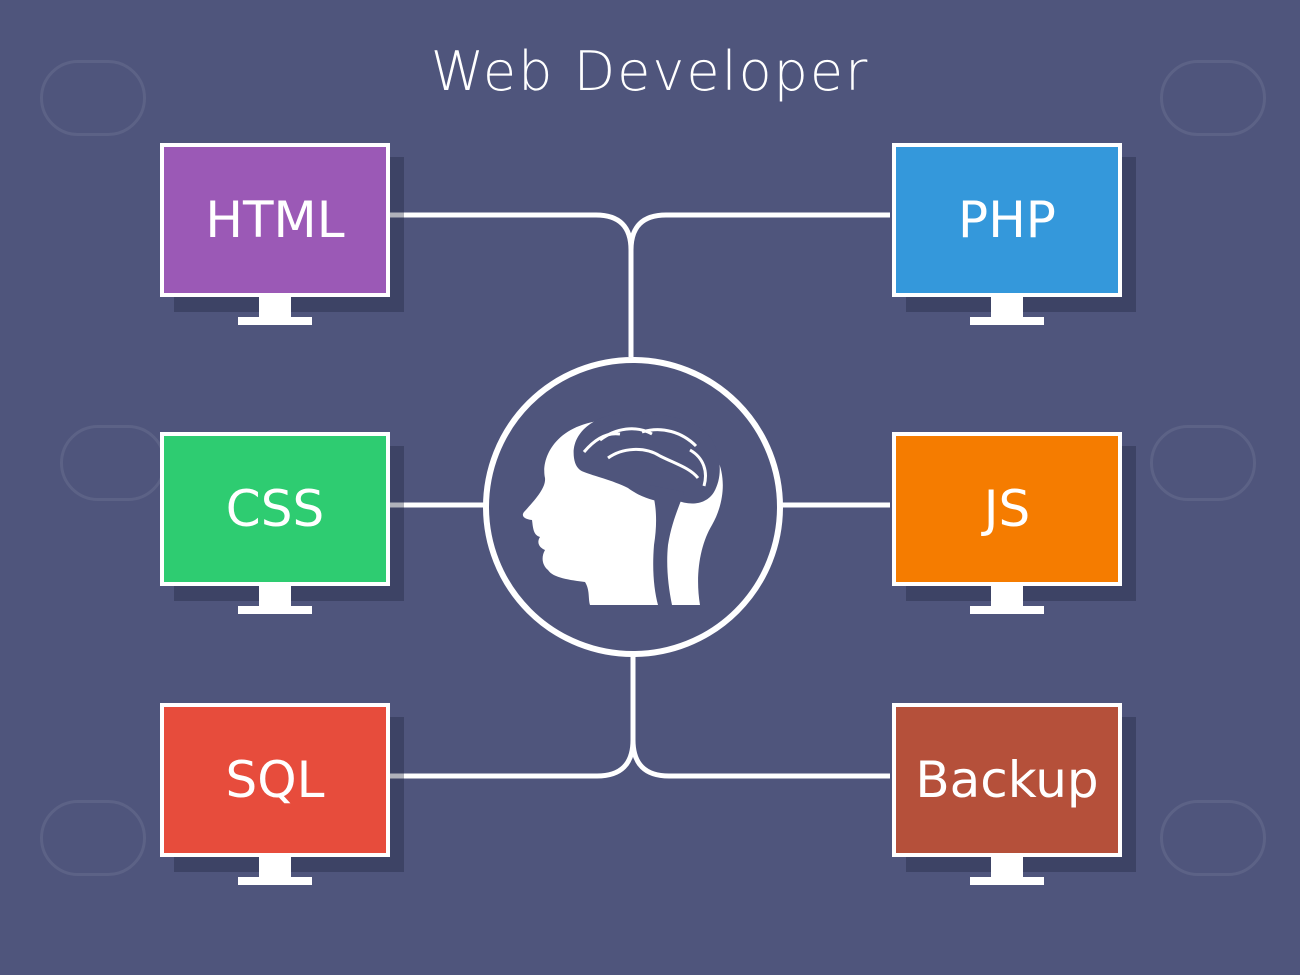  What do you see at coordinates (513, 716) in the screenshot?
I see `connector-sql` at bounding box center [513, 716].